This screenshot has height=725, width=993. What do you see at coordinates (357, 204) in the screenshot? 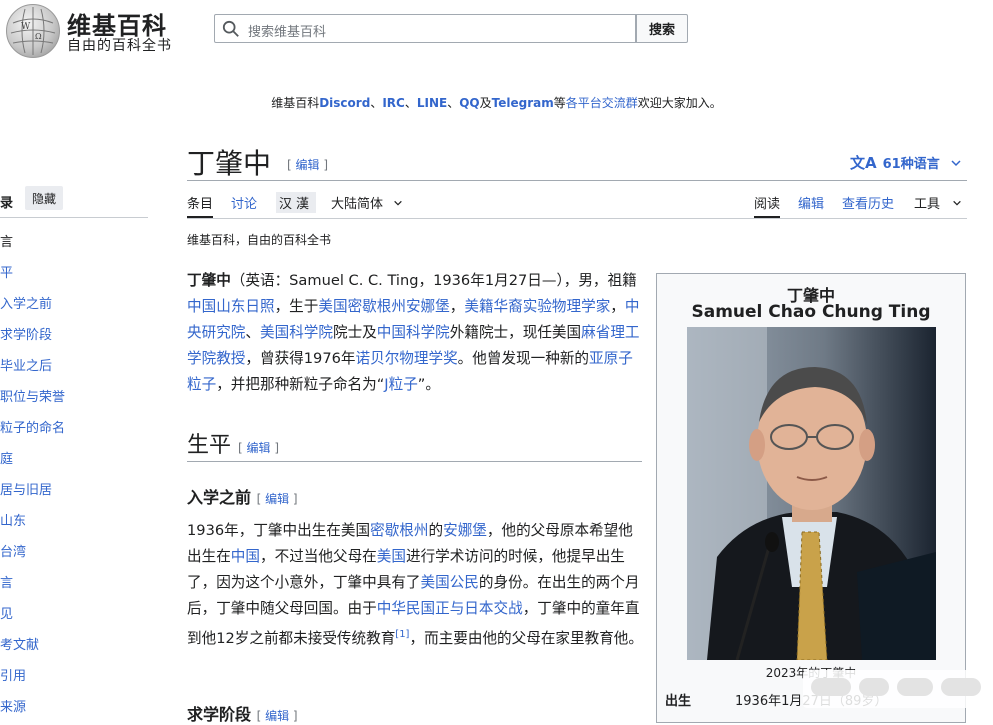
I see `variant-menu-label: 大陆简体` at bounding box center [357, 204].